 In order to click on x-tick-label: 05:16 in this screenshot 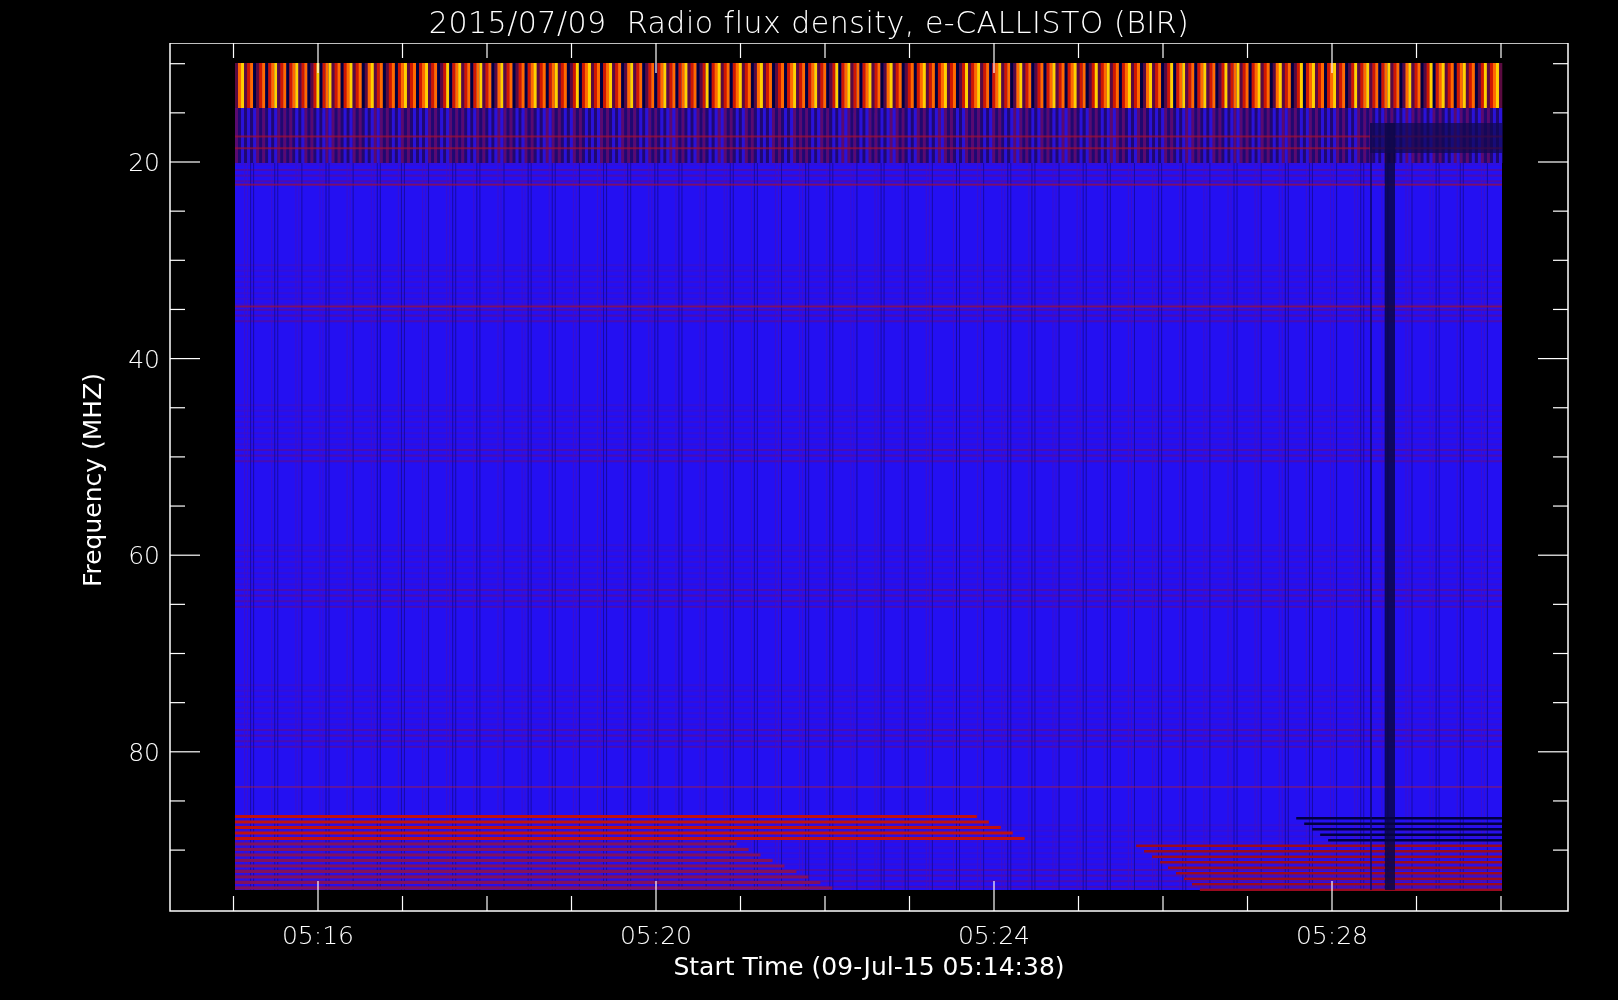, I will do `click(318, 935)`.